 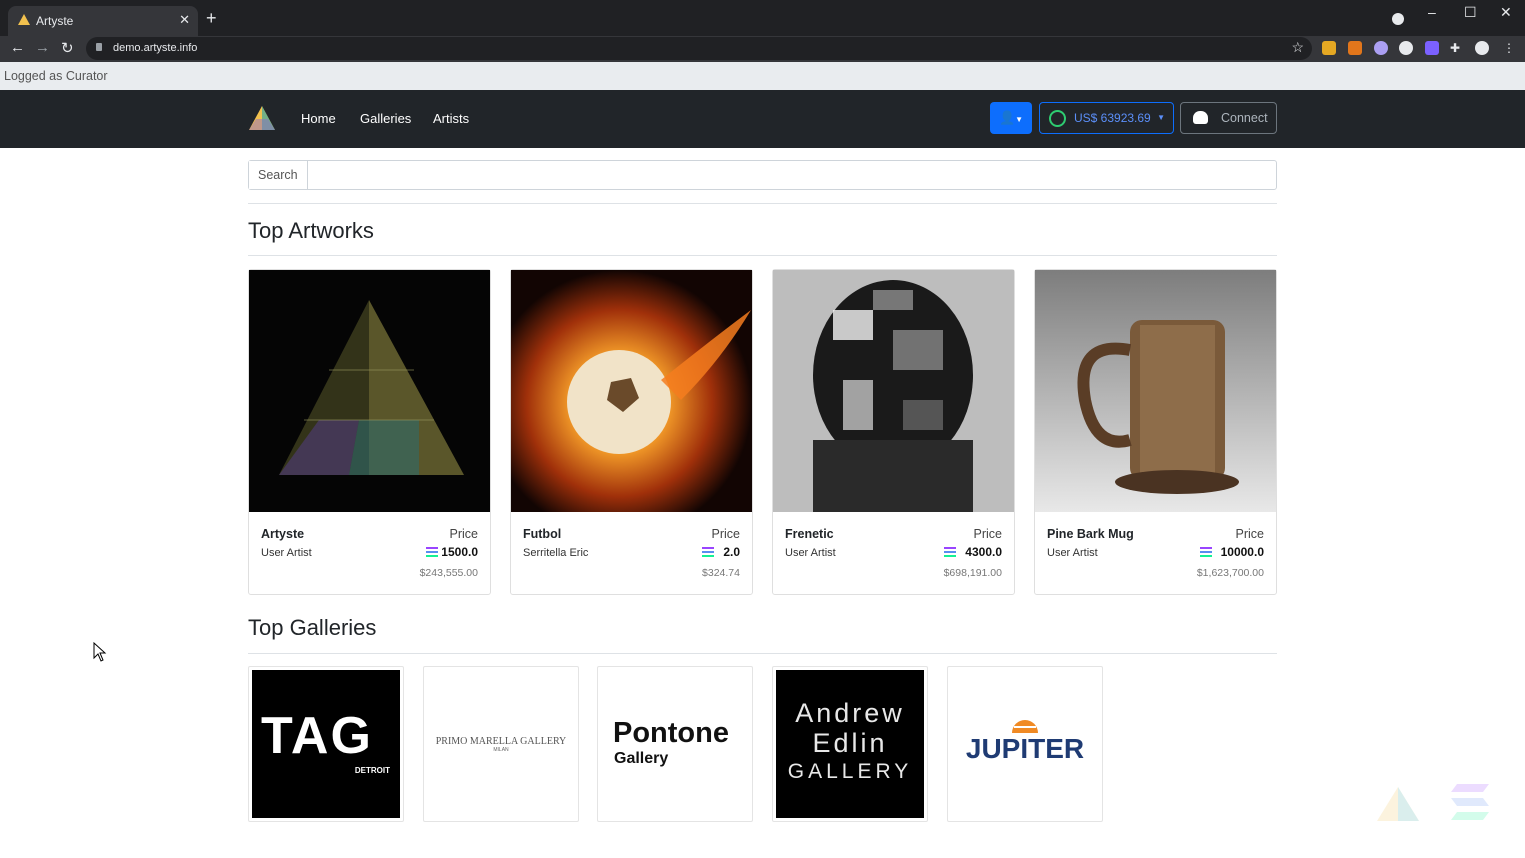 I want to click on artyste-favicon-icon, so click(x=24, y=19).